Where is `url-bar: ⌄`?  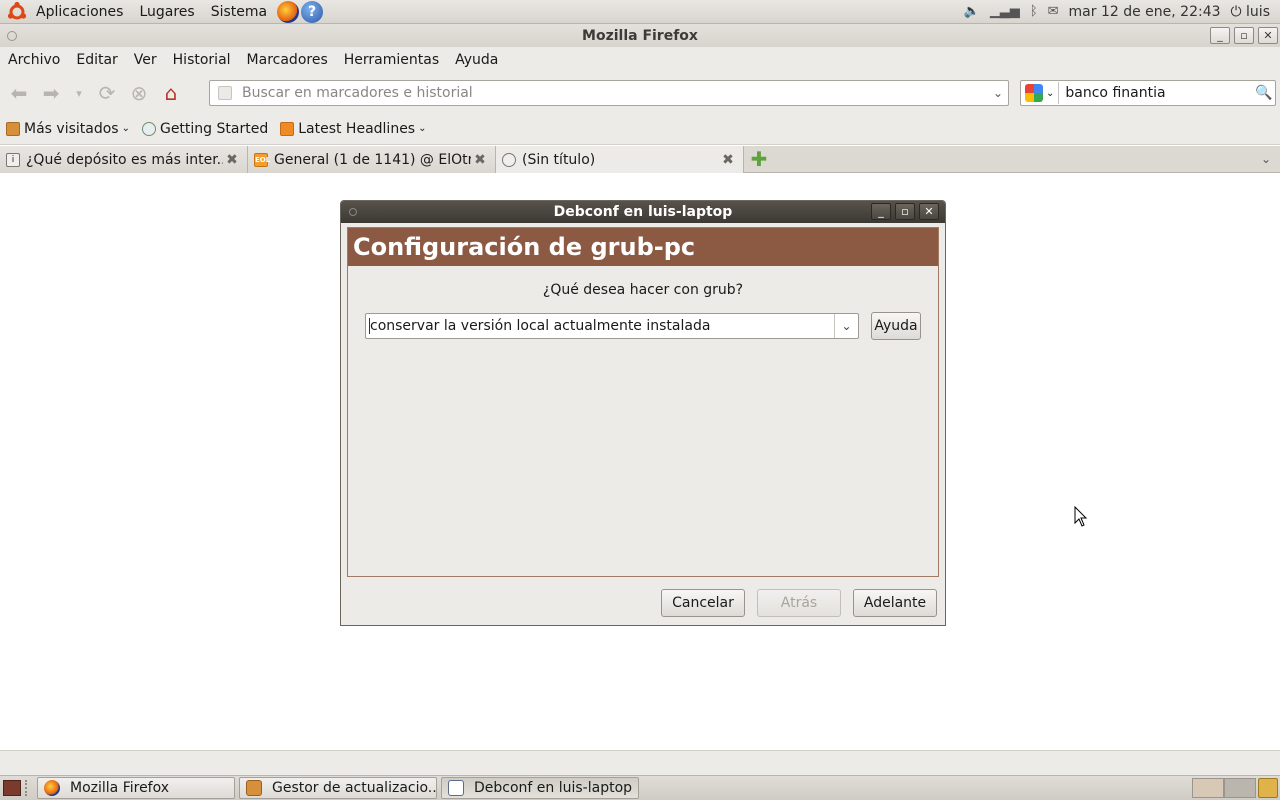
url-bar: ⌄ is located at coordinates (609, 93).